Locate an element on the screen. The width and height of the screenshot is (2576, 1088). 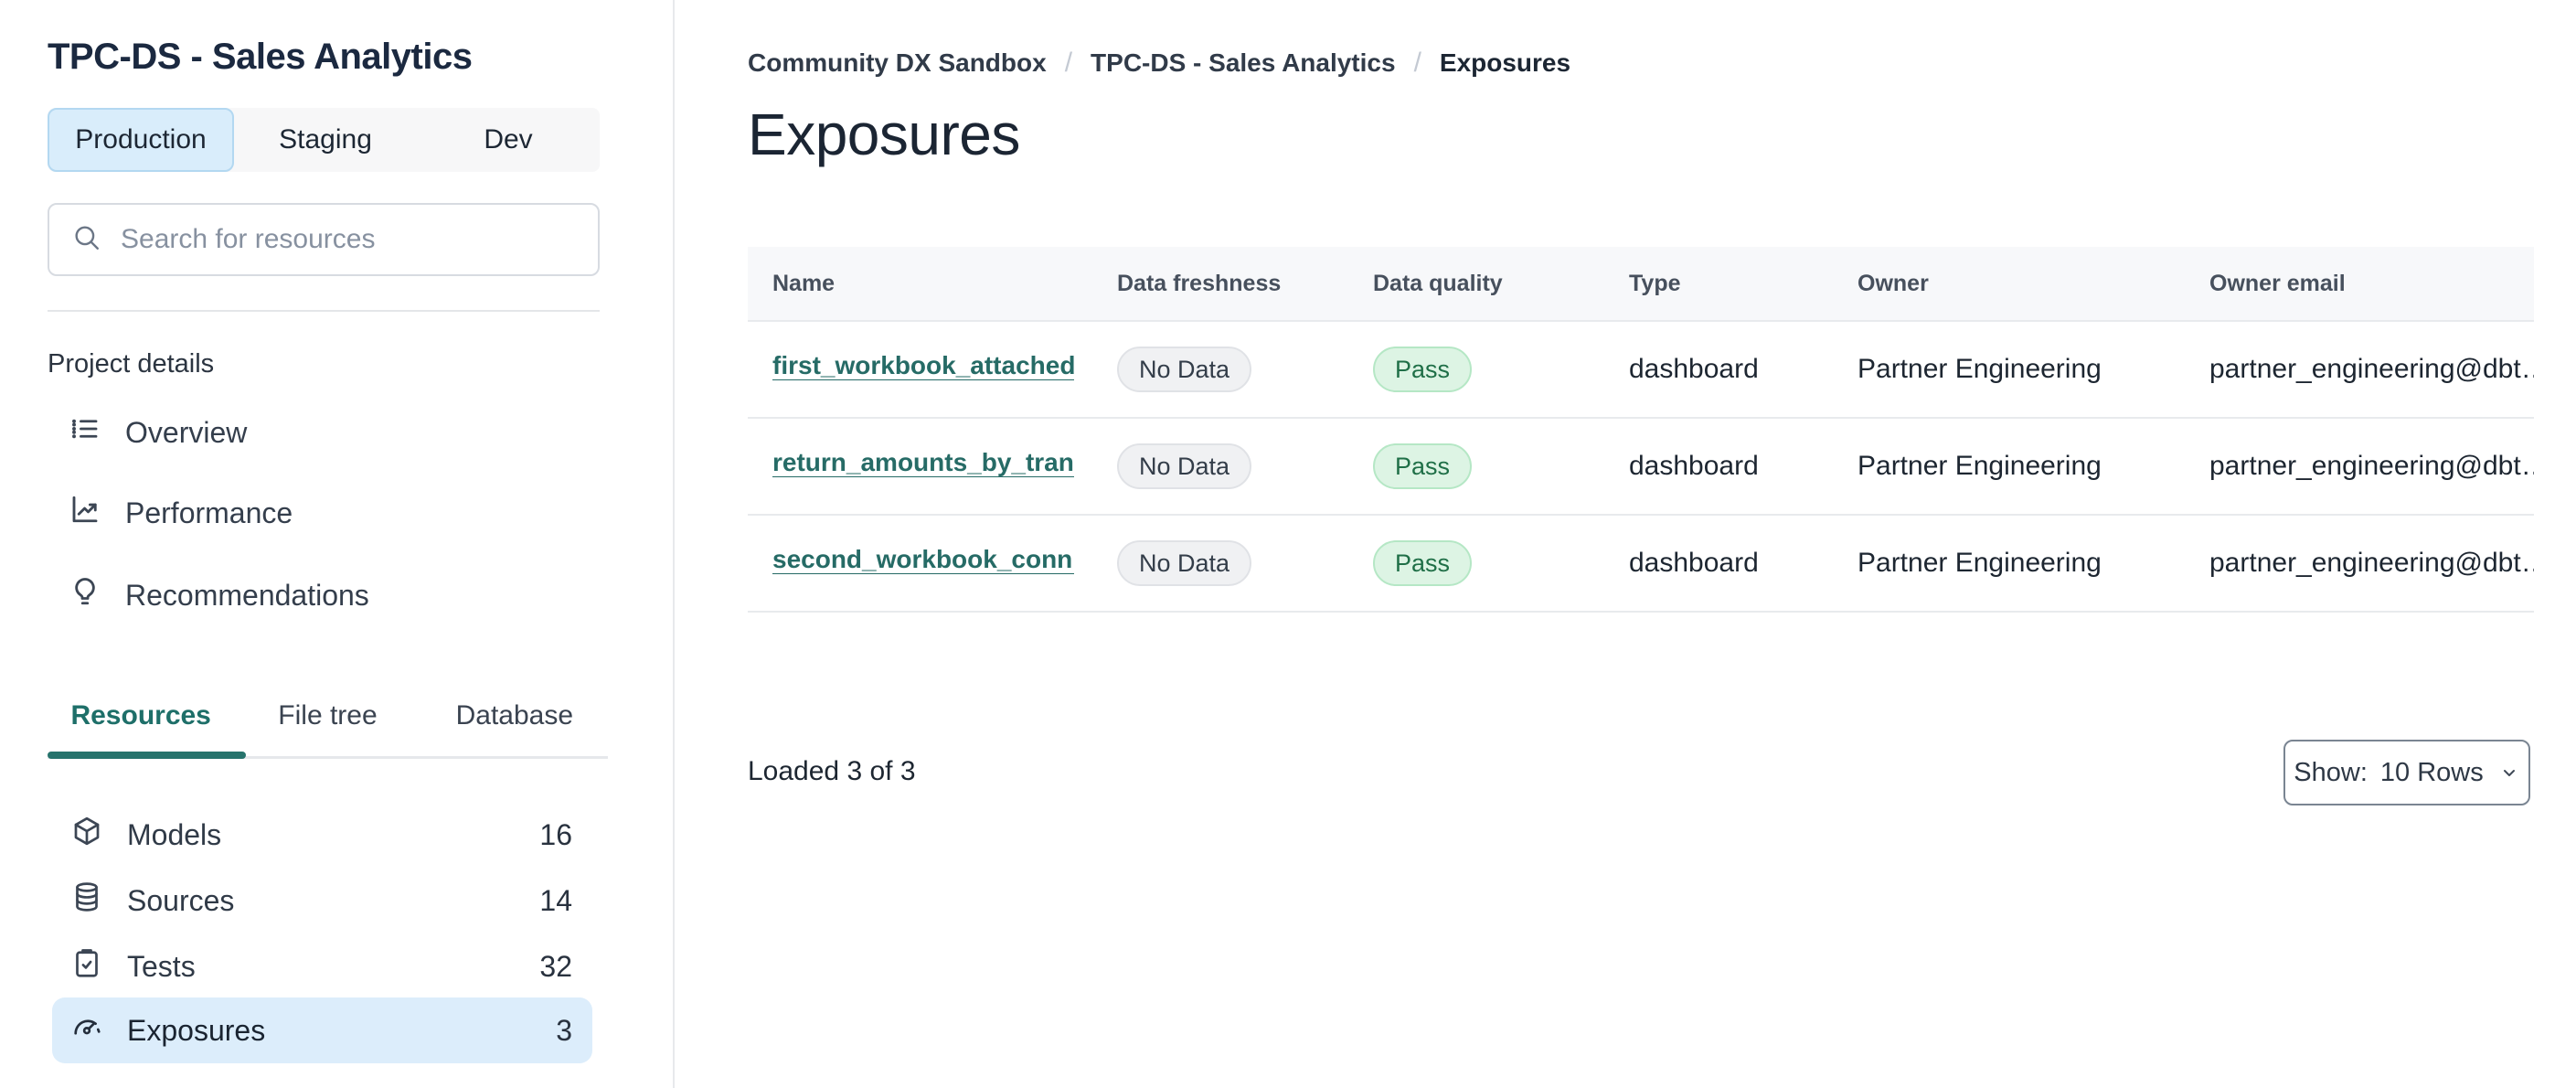
show-value: 10 Rows is located at coordinates (2431, 772).